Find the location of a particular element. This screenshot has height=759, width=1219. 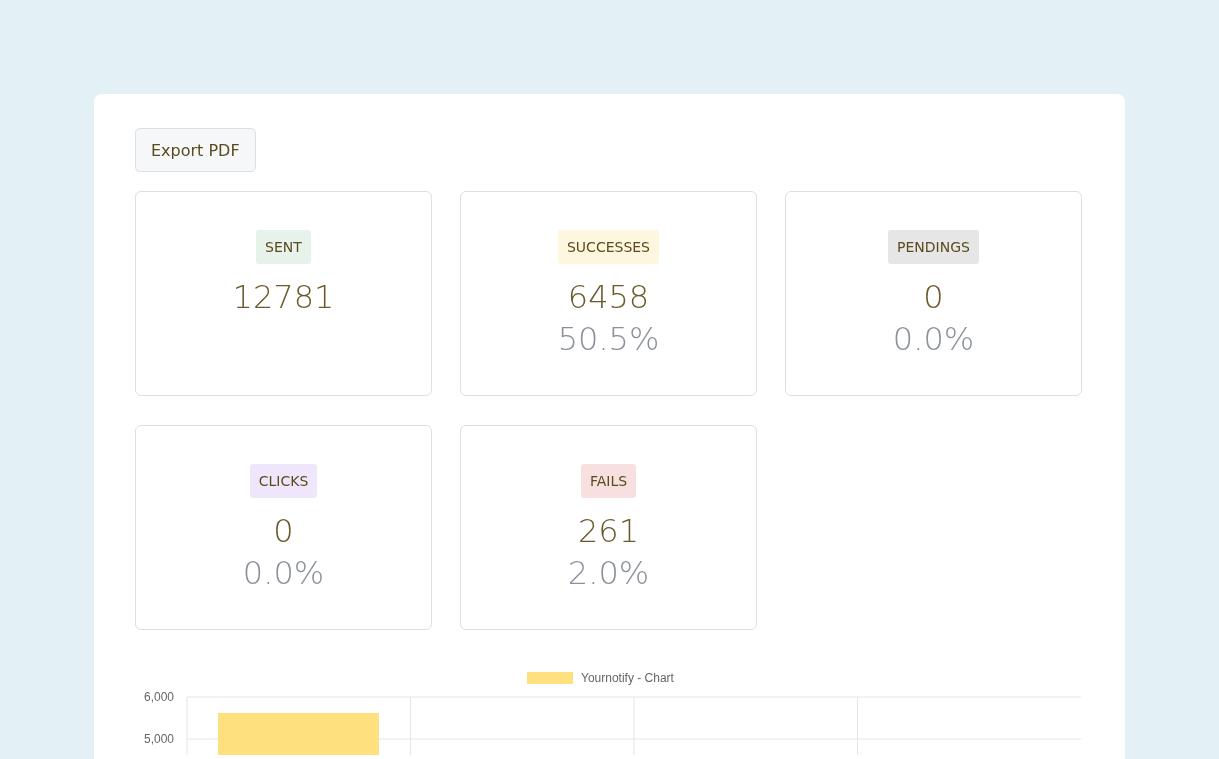

y-axis-label: 5,000 is located at coordinates (158, 739).